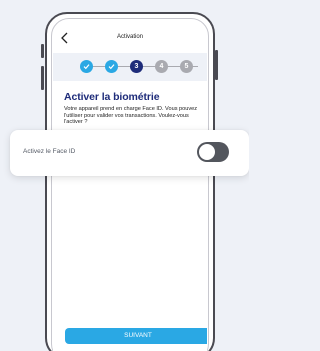 The image size is (320, 351). Describe the element at coordinates (136, 336) in the screenshot. I see `next-button: SUIVANT` at that location.